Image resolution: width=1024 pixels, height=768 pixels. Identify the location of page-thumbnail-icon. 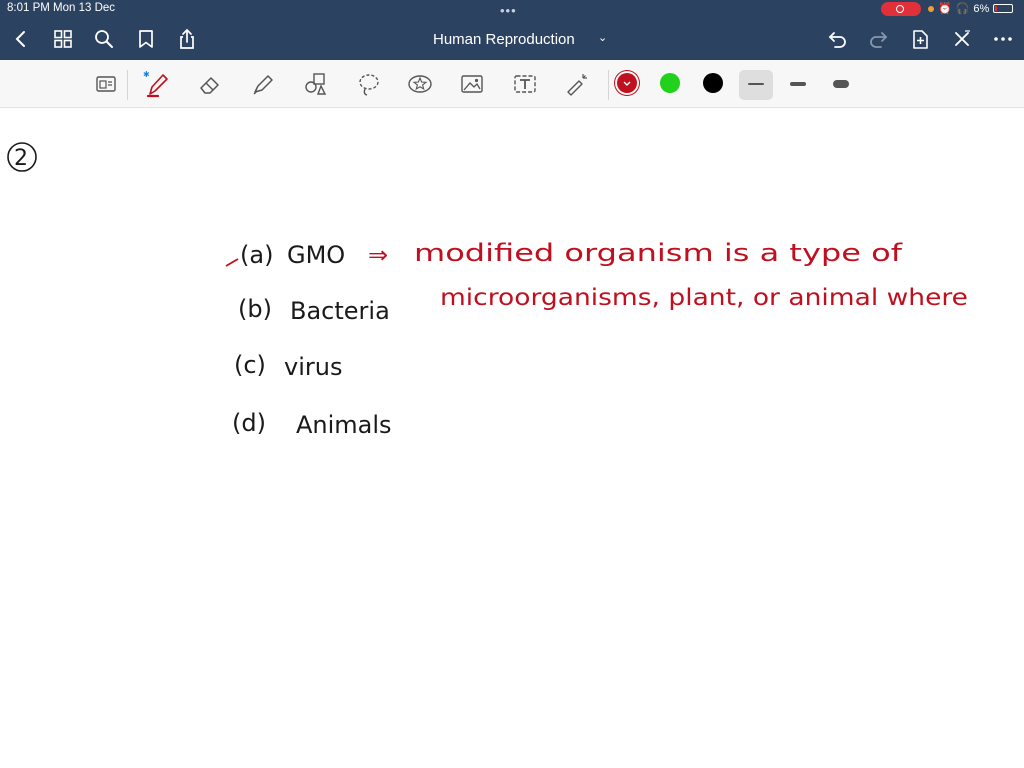
(106, 84).